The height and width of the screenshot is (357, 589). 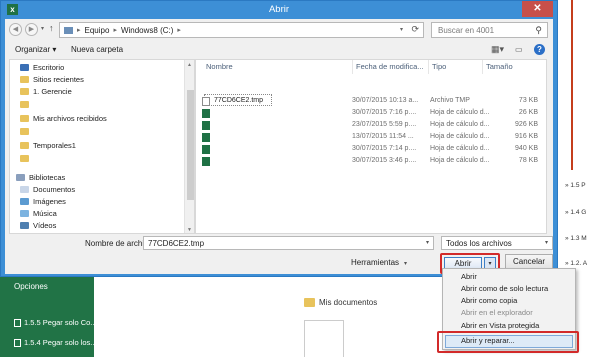 I want to click on recent-locations-icon: ▾, so click(x=42, y=28).